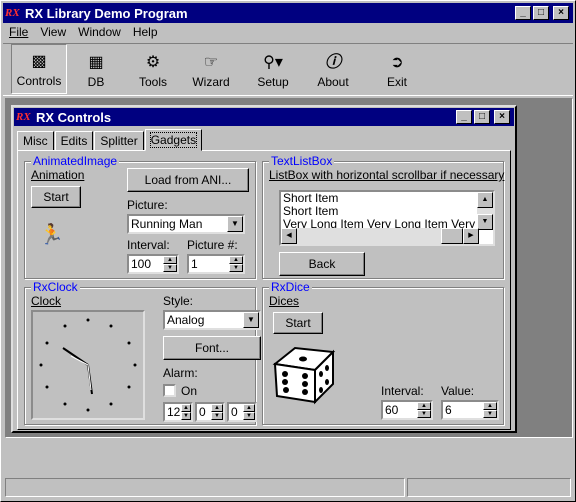  I want to click on alarm-minute-value: 0, so click(202, 412).